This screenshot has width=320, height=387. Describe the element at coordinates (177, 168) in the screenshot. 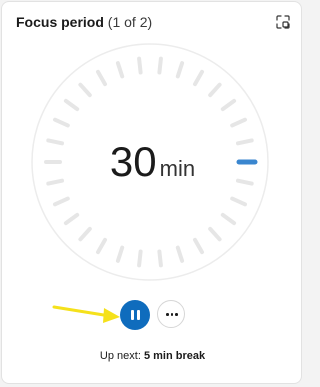

I see `time-unit: min` at that location.